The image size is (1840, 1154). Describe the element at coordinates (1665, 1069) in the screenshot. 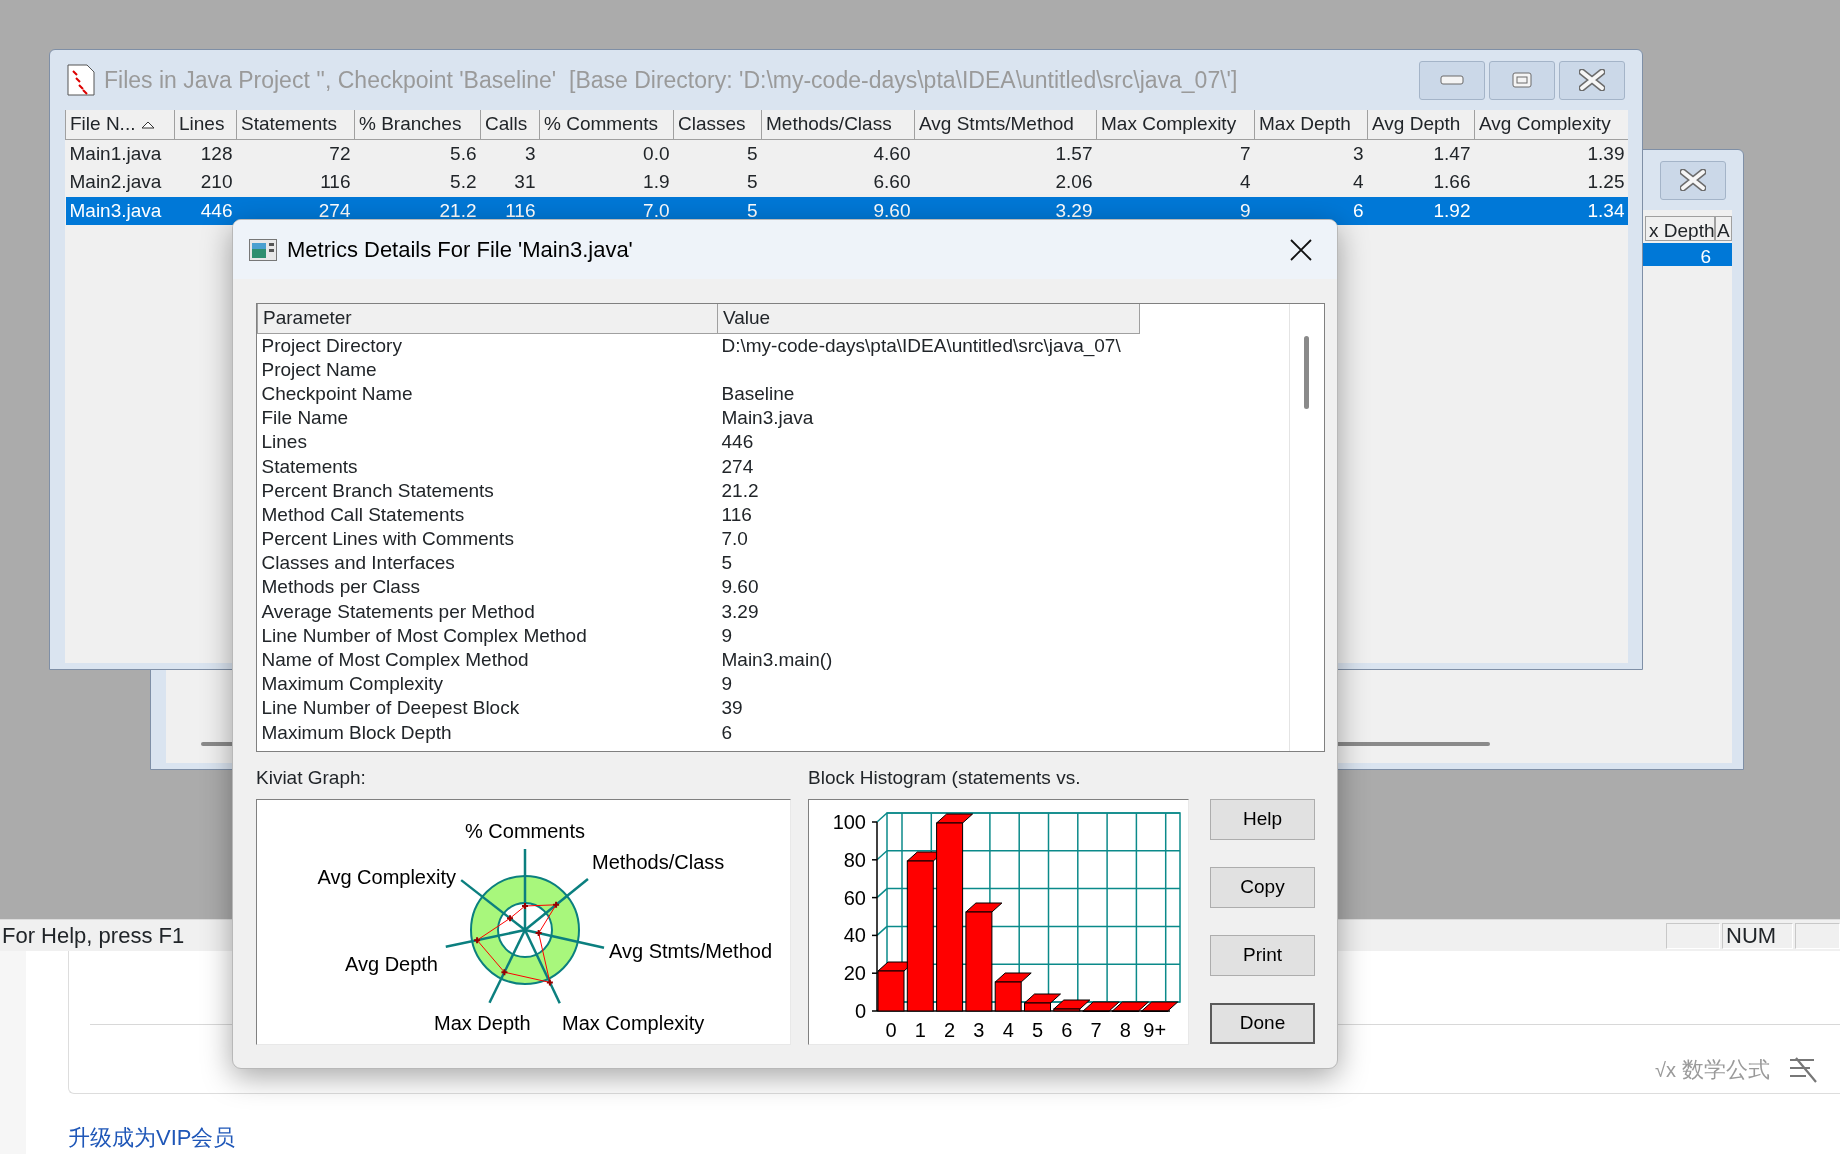

I see `formula-icon: √x` at that location.